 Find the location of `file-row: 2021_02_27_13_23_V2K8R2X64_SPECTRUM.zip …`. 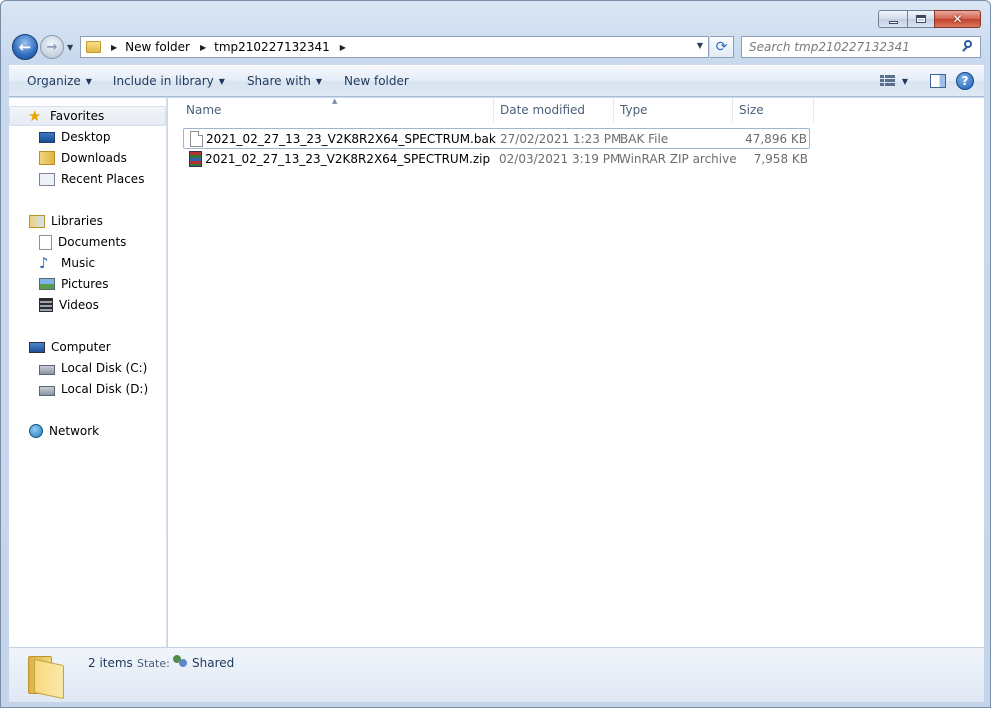

file-row: 2021_02_27_13_23_V2K8R2X64_SPECTRUM.zip … is located at coordinates (496, 159).